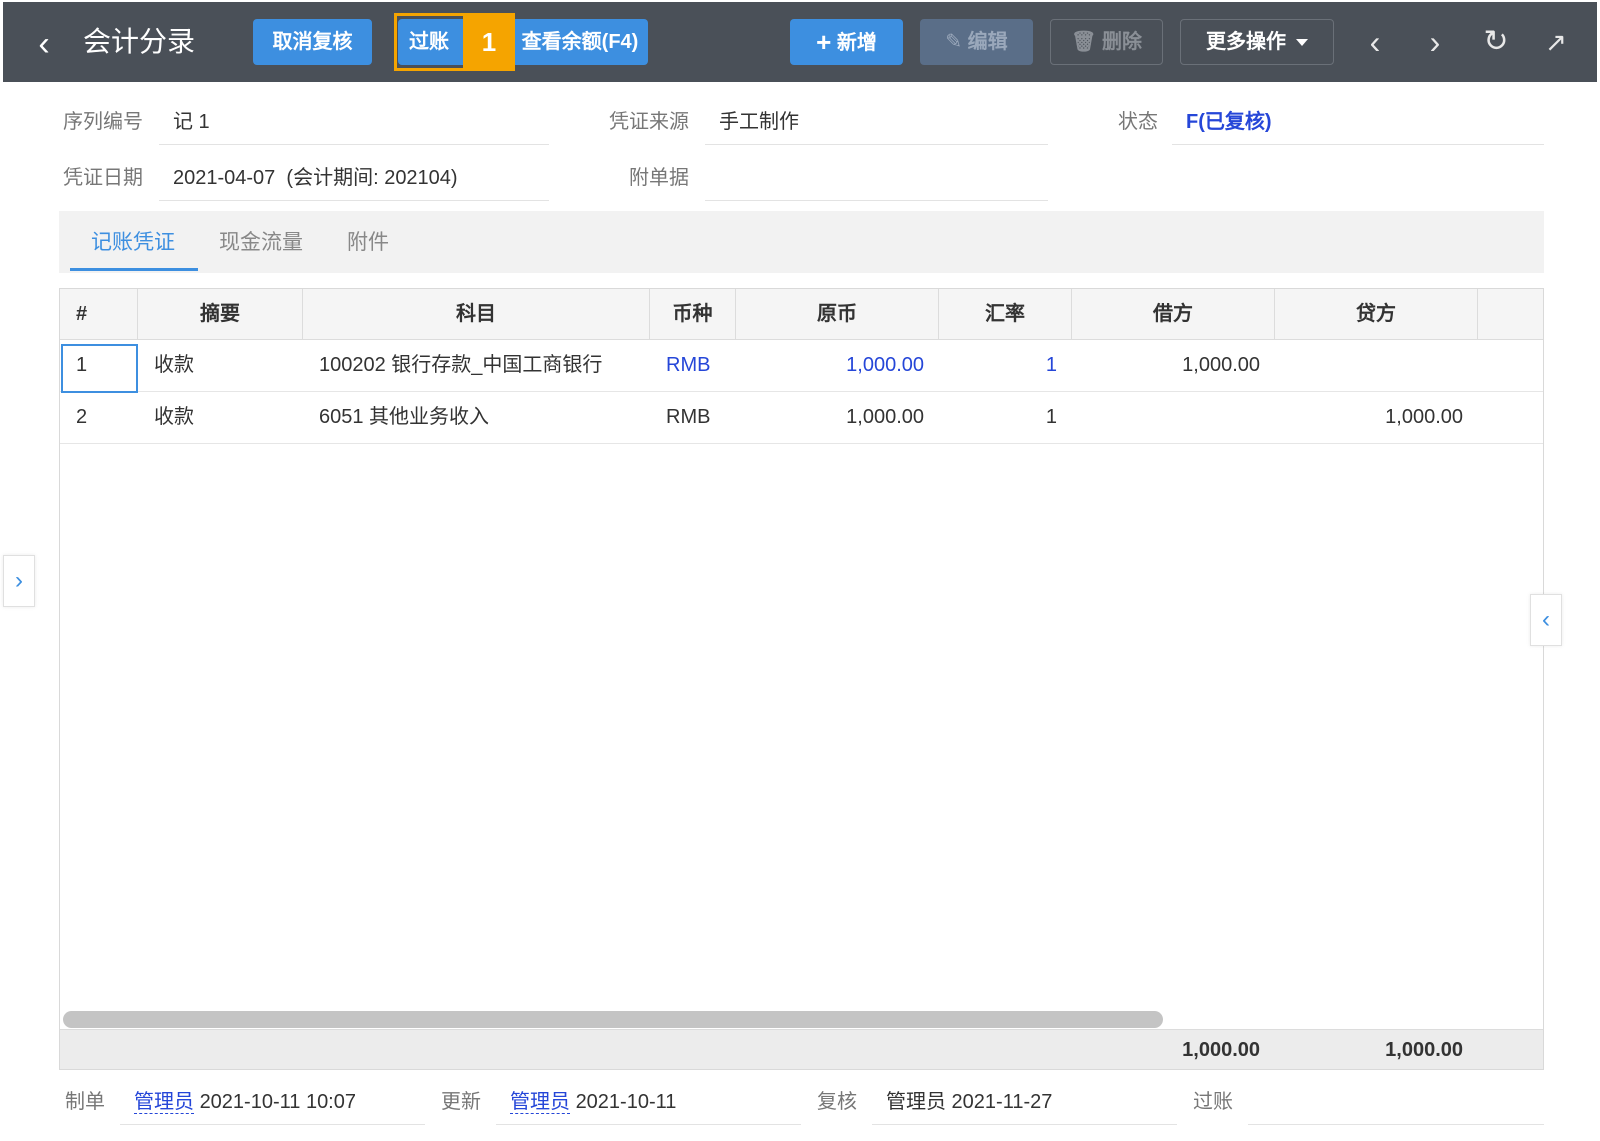 This screenshot has height=1141, width=1600. I want to click on col-header-credit: 贷方, so click(1376, 314).